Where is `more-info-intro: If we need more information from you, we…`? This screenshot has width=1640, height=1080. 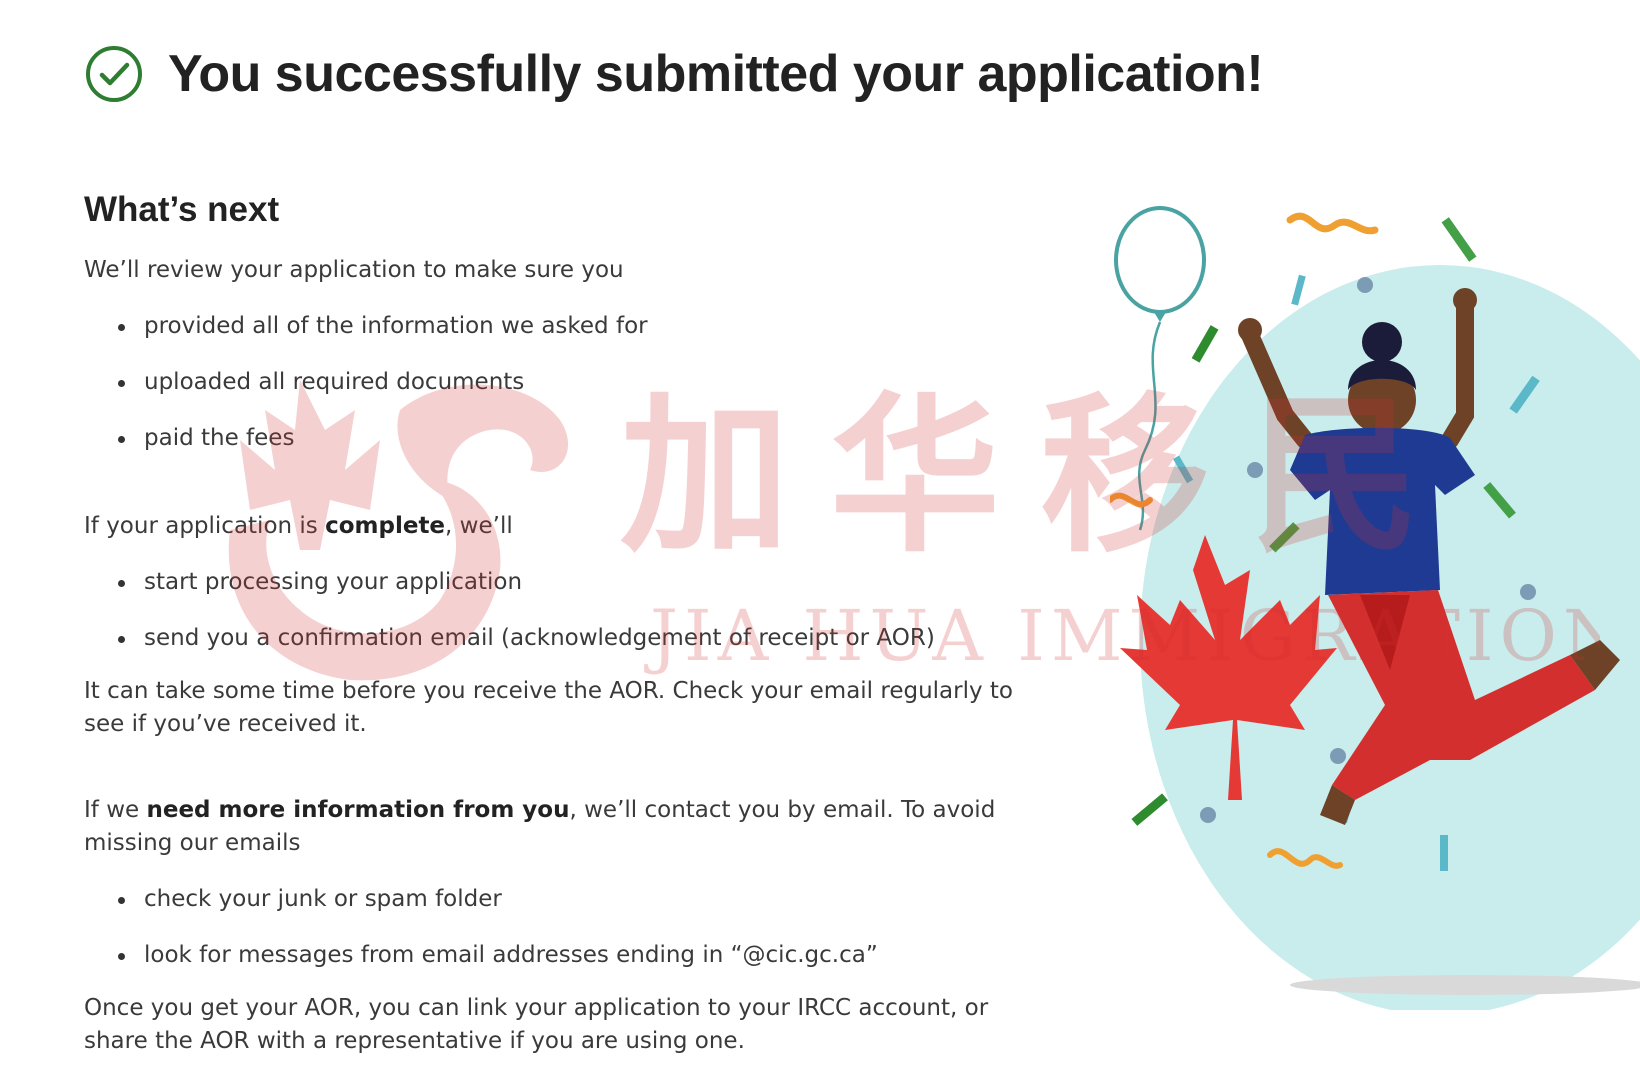 more-info-intro: If we need more information from you, we… is located at coordinates (564, 827).